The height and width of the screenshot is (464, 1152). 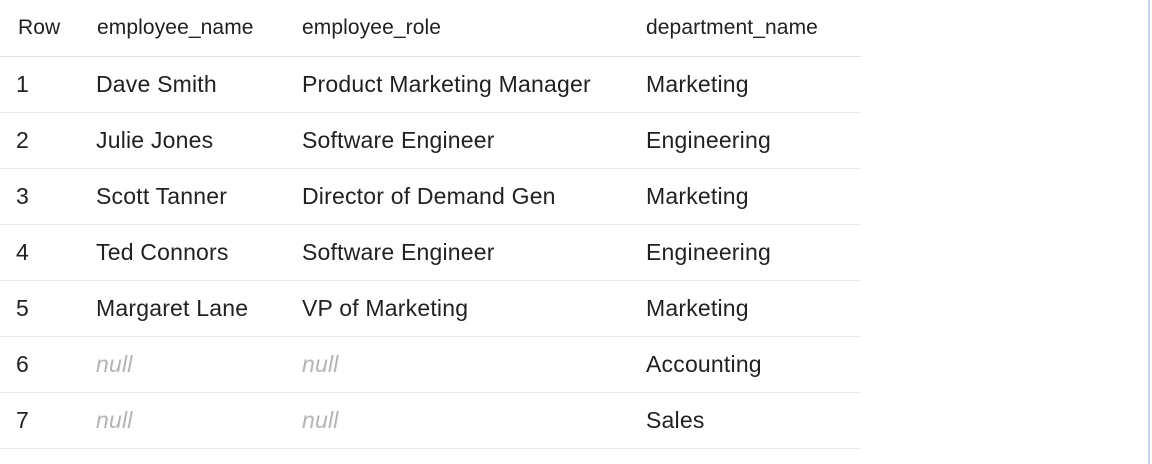 I want to click on department-name-cell: Accounting, so click(x=753, y=364).